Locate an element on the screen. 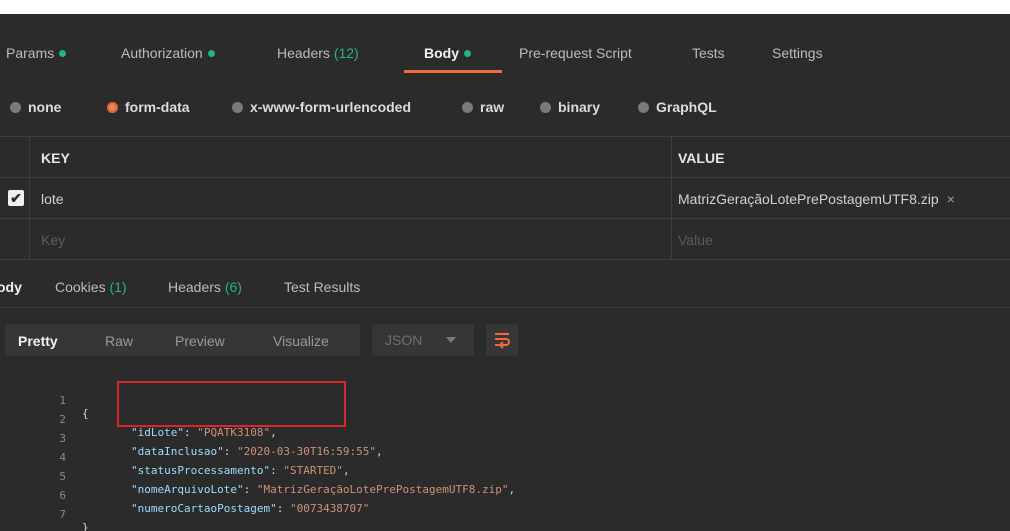 This screenshot has height=531, width=1010. tab-body: Body is located at coordinates (447, 53).